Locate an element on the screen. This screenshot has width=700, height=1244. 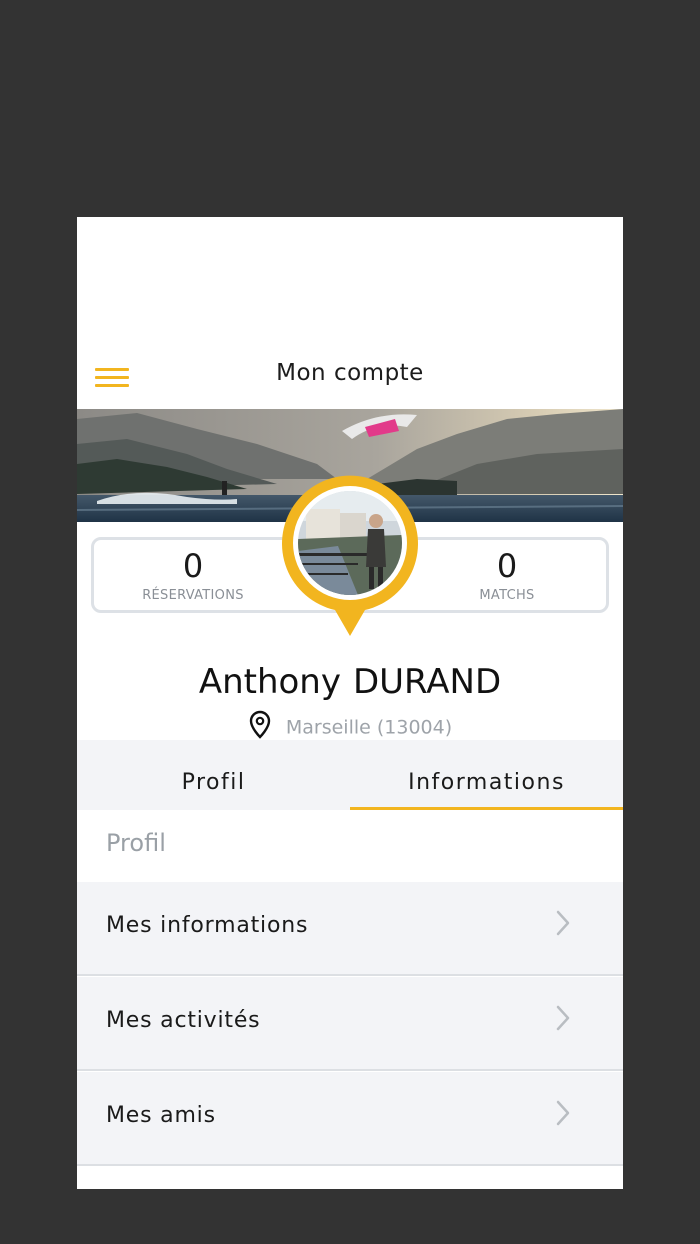
user-location: Marseille (13004) is located at coordinates (350, 726).